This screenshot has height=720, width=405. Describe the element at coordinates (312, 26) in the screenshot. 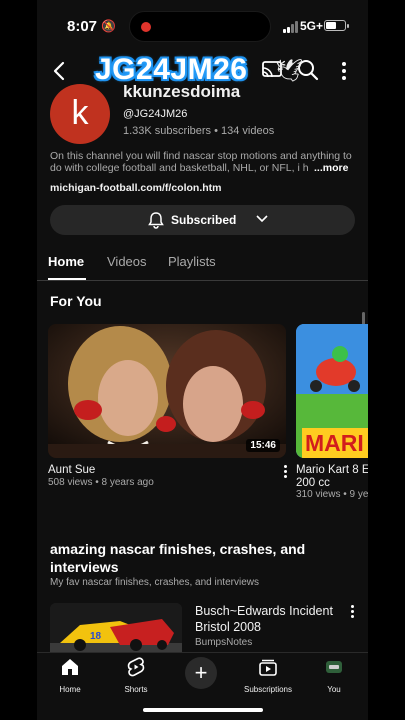

I see `network-type: 5G+` at that location.